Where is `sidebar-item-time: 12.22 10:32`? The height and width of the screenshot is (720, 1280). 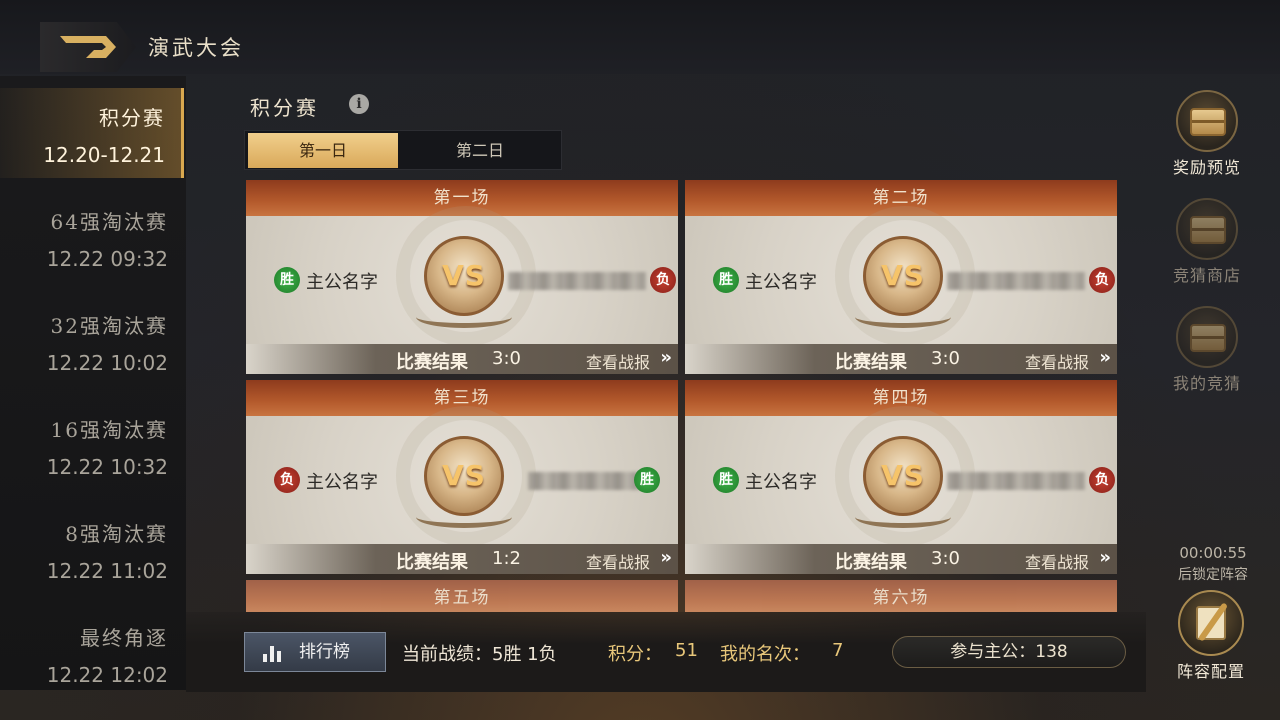
sidebar-item-time: 12.22 10:32 is located at coordinates (107, 467).